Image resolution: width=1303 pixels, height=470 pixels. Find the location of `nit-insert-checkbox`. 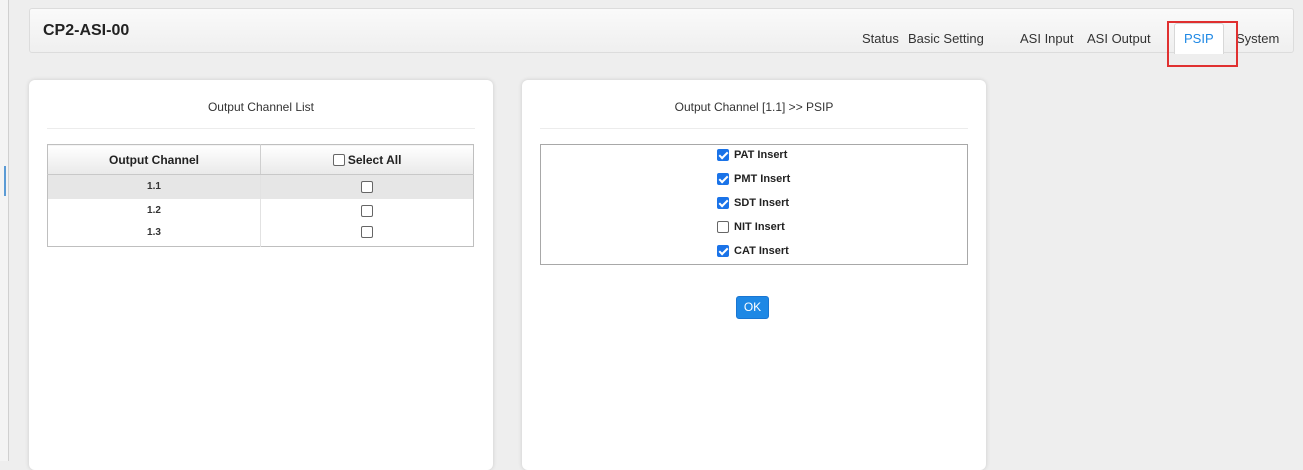

nit-insert-checkbox is located at coordinates (723, 227).